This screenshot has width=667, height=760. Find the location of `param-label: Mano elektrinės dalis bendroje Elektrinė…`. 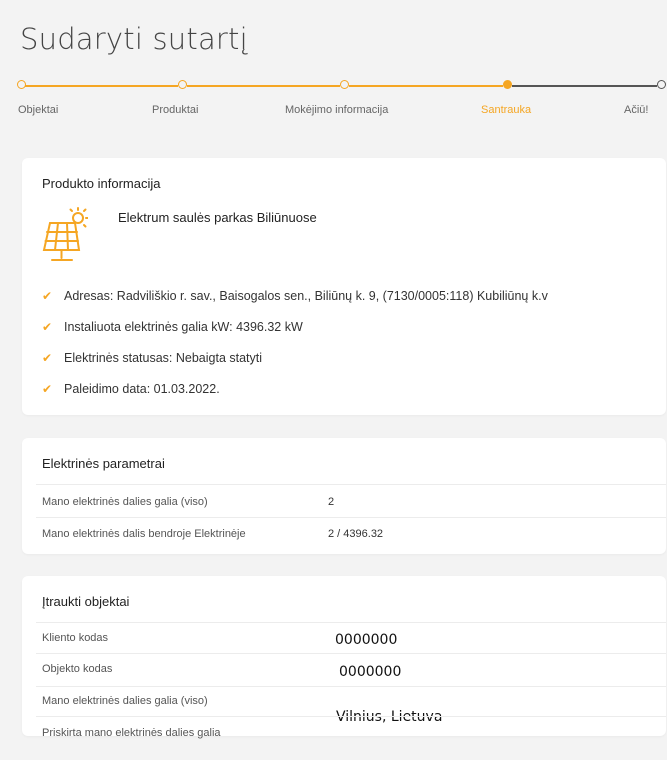

param-label: Mano elektrinės dalis bendroje Elektrinė… is located at coordinates (144, 534).